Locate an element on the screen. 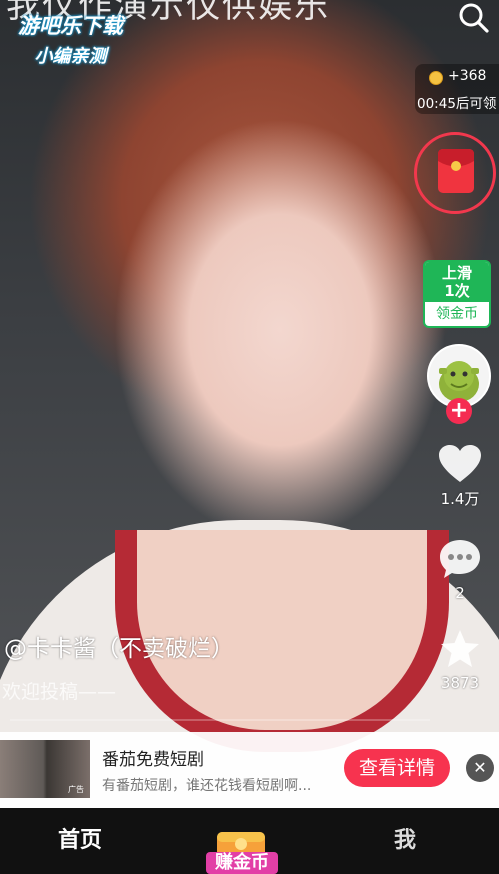  tab-me: 我 is located at coordinates (405, 838).